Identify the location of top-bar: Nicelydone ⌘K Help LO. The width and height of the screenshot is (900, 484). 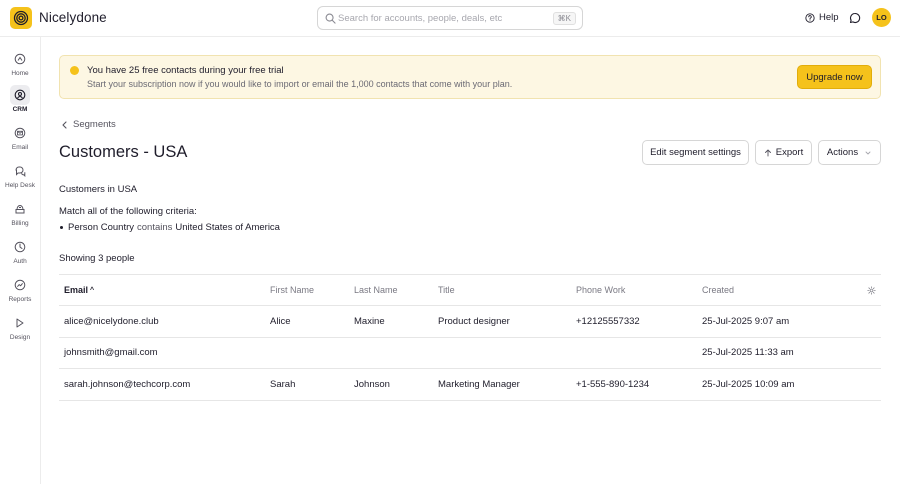
(450, 18).